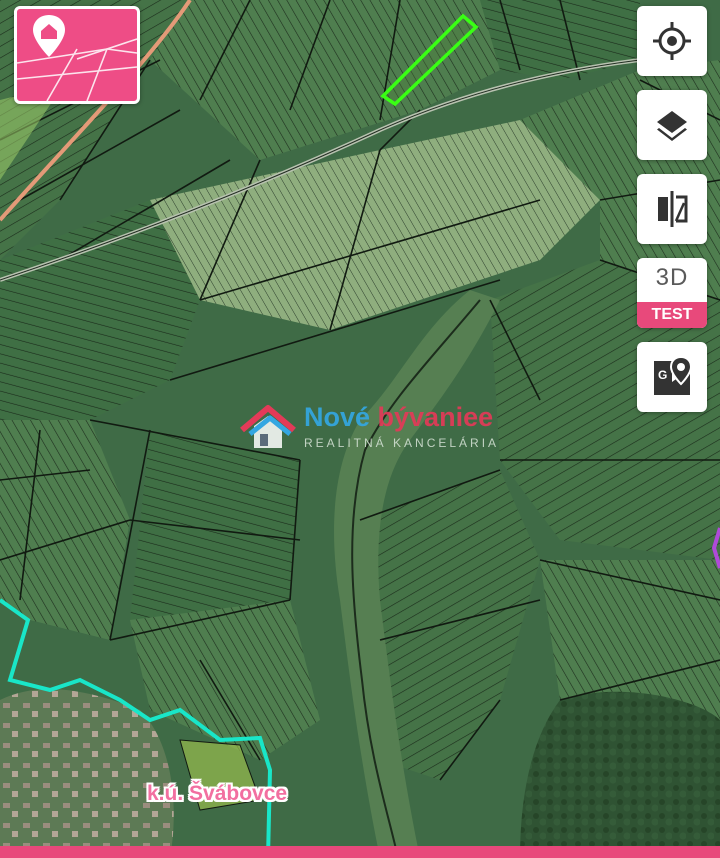 The width and height of the screenshot is (720, 858). What do you see at coordinates (402, 443) in the screenshot?
I see `watermark-tagline: REALITNÁ KANCELÁRIA` at bounding box center [402, 443].